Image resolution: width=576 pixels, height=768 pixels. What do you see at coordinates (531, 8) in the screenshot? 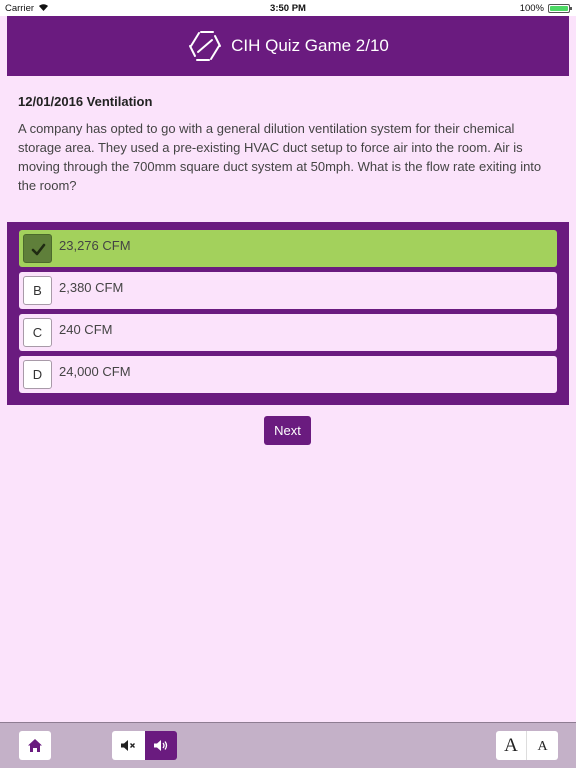
I see `battery-percentage: 100%` at bounding box center [531, 8].